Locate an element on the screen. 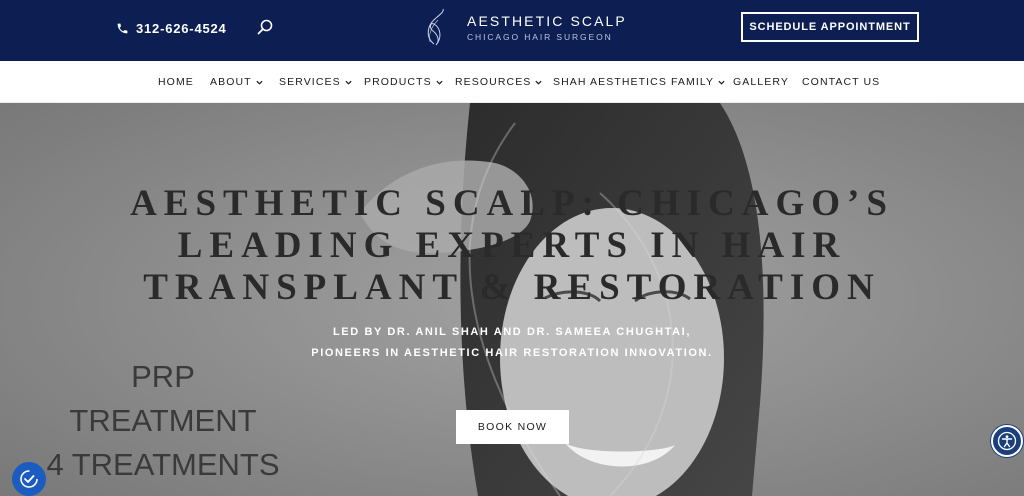  hero-title-line: AESTHETIC SCALP: CHICAGO’S is located at coordinates (512, 203).